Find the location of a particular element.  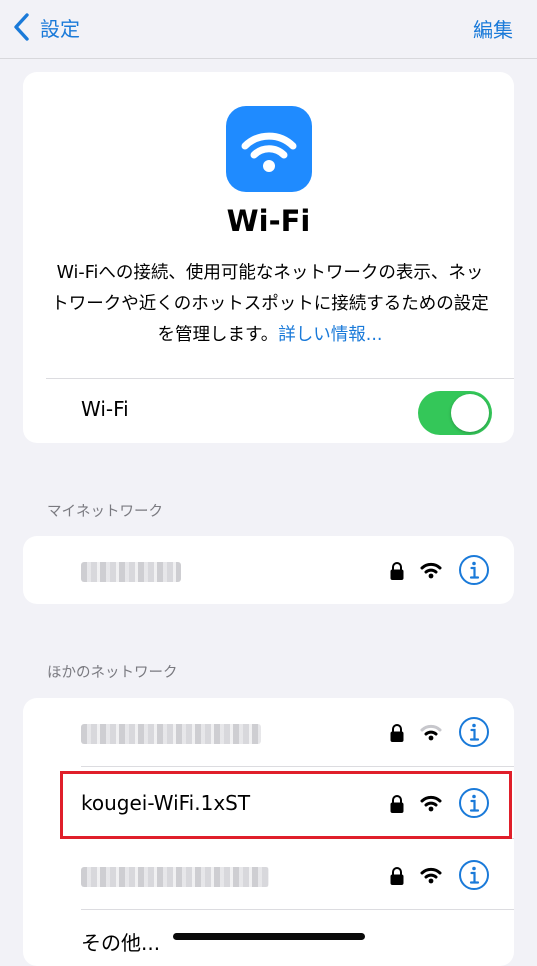

toggle-knob is located at coordinates (470, 413).